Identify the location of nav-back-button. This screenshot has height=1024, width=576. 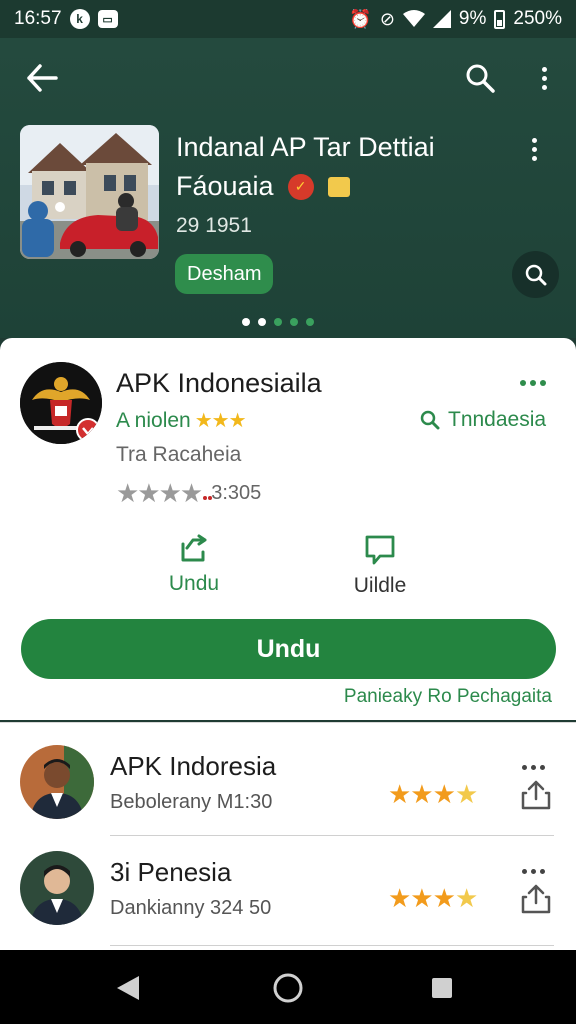
(128, 988).